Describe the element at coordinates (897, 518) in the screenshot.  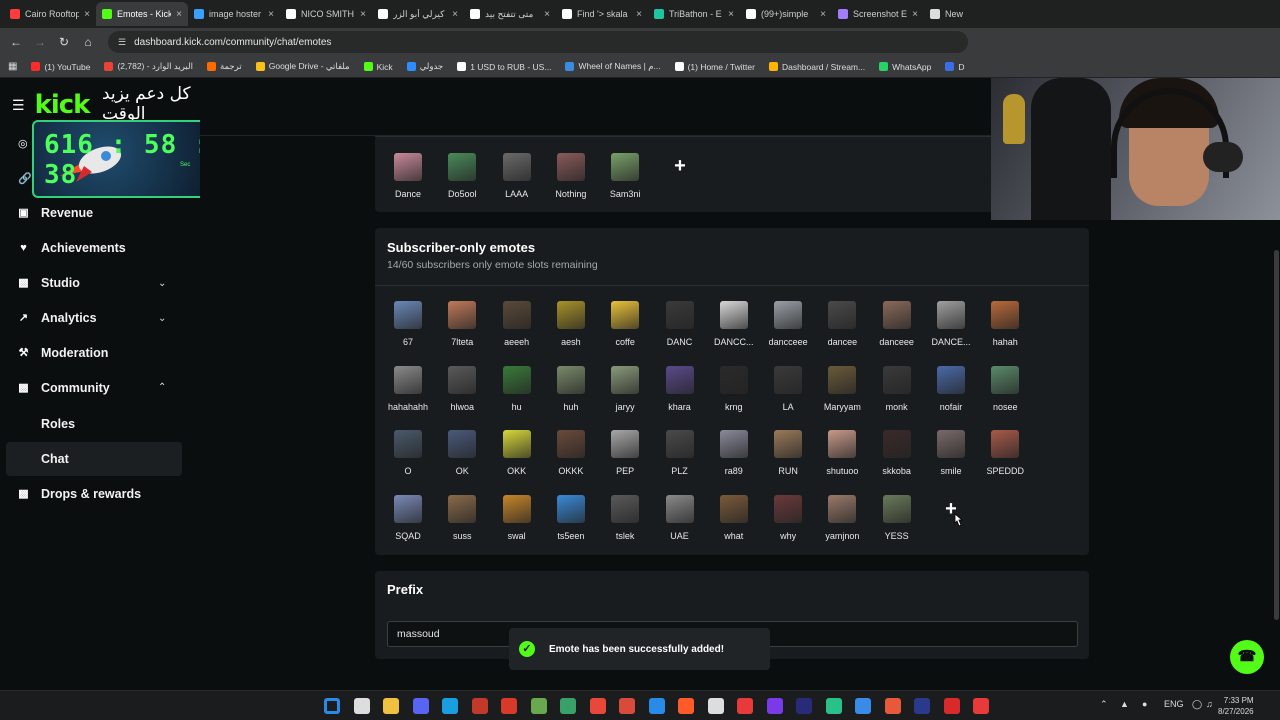
I see `emote-item: YESS` at that location.